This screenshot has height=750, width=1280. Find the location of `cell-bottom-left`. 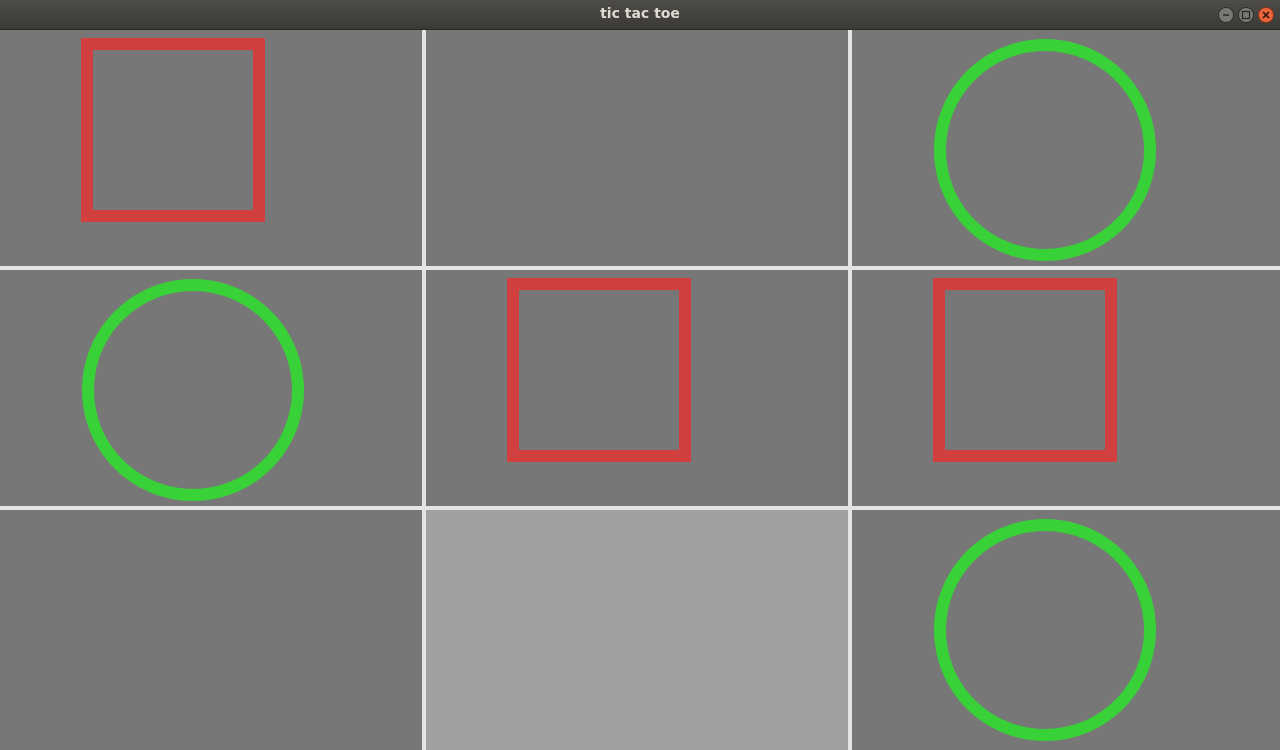

cell-bottom-left is located at coordinates (211, 630).